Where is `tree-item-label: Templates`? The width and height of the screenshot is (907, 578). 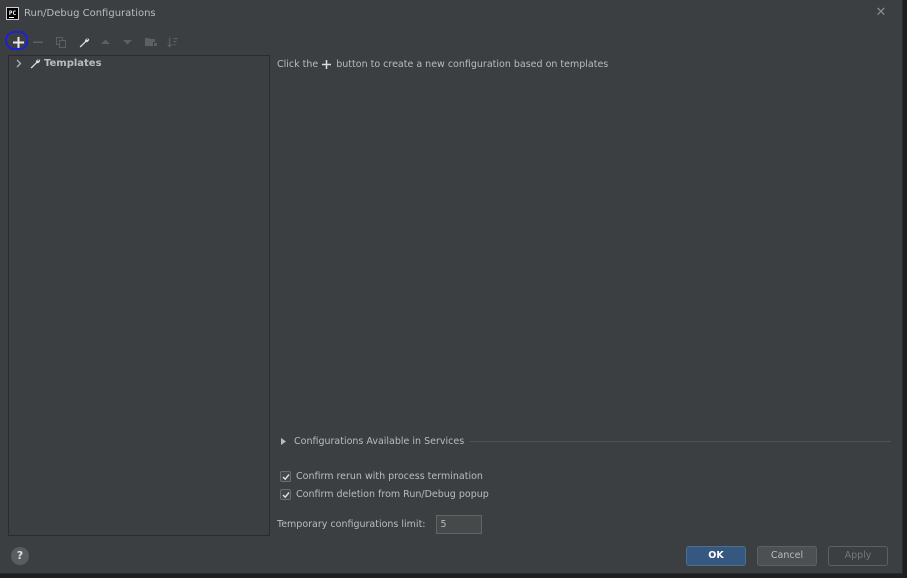
tree-item-label: Templates is located at coordinates (73, 63).